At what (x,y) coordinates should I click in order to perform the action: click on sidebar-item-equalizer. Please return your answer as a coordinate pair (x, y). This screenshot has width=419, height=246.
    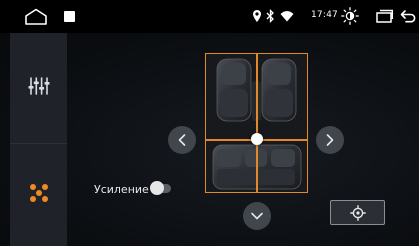
    Looking at the image, I should click on (38, 86).